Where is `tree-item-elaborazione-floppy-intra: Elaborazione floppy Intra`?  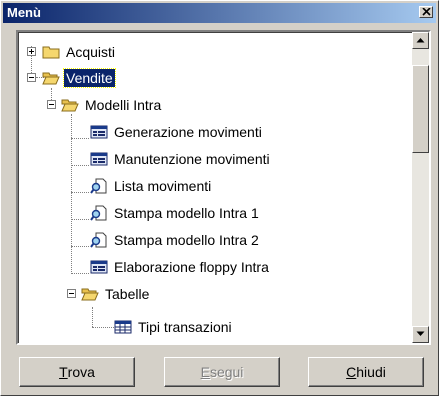
tree-item-elaborazione-floppy-intra: Elaborazione floppy Intra is located at coordinates (180, 267).